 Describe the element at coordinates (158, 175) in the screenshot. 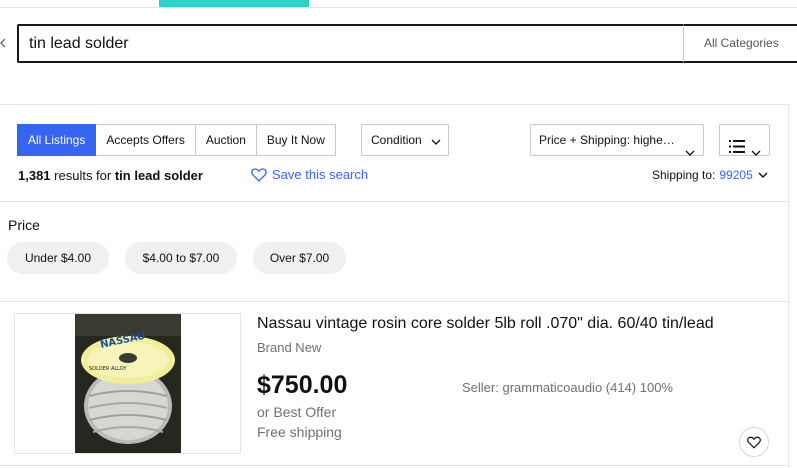

I see `results-query: tin lead solder` at that location.